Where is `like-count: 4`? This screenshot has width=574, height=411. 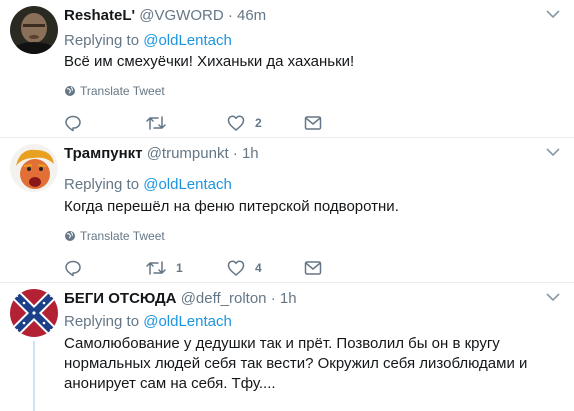 like-count: 4 is located at coordinates (258, 268).